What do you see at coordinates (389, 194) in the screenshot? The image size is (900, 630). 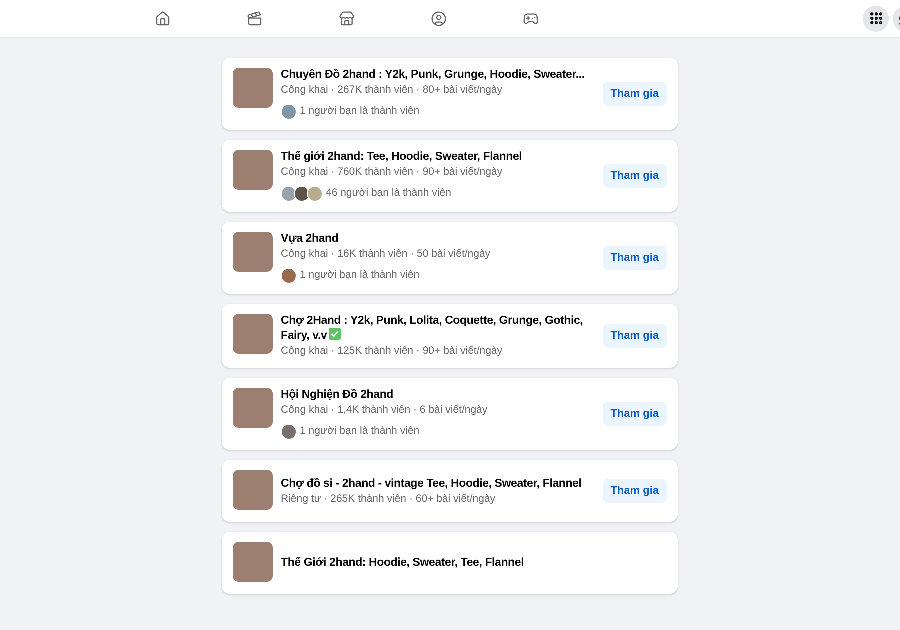 I see `friends-count: 46 người bạn là thành viên` at bounding box center [389, 194].